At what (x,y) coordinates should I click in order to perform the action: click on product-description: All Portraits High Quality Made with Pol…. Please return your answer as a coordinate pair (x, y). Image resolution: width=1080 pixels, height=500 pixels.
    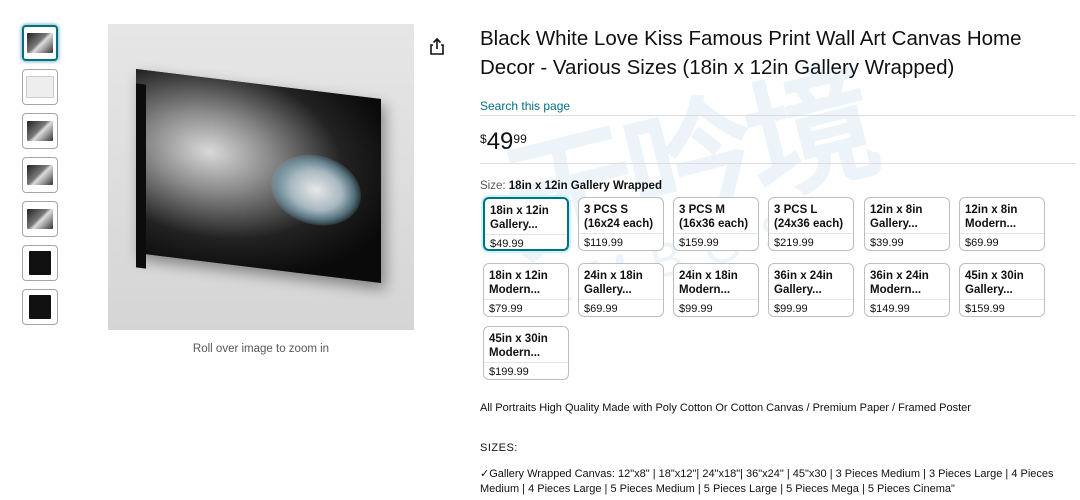
    Looking at the image, I should click on (725, 408).